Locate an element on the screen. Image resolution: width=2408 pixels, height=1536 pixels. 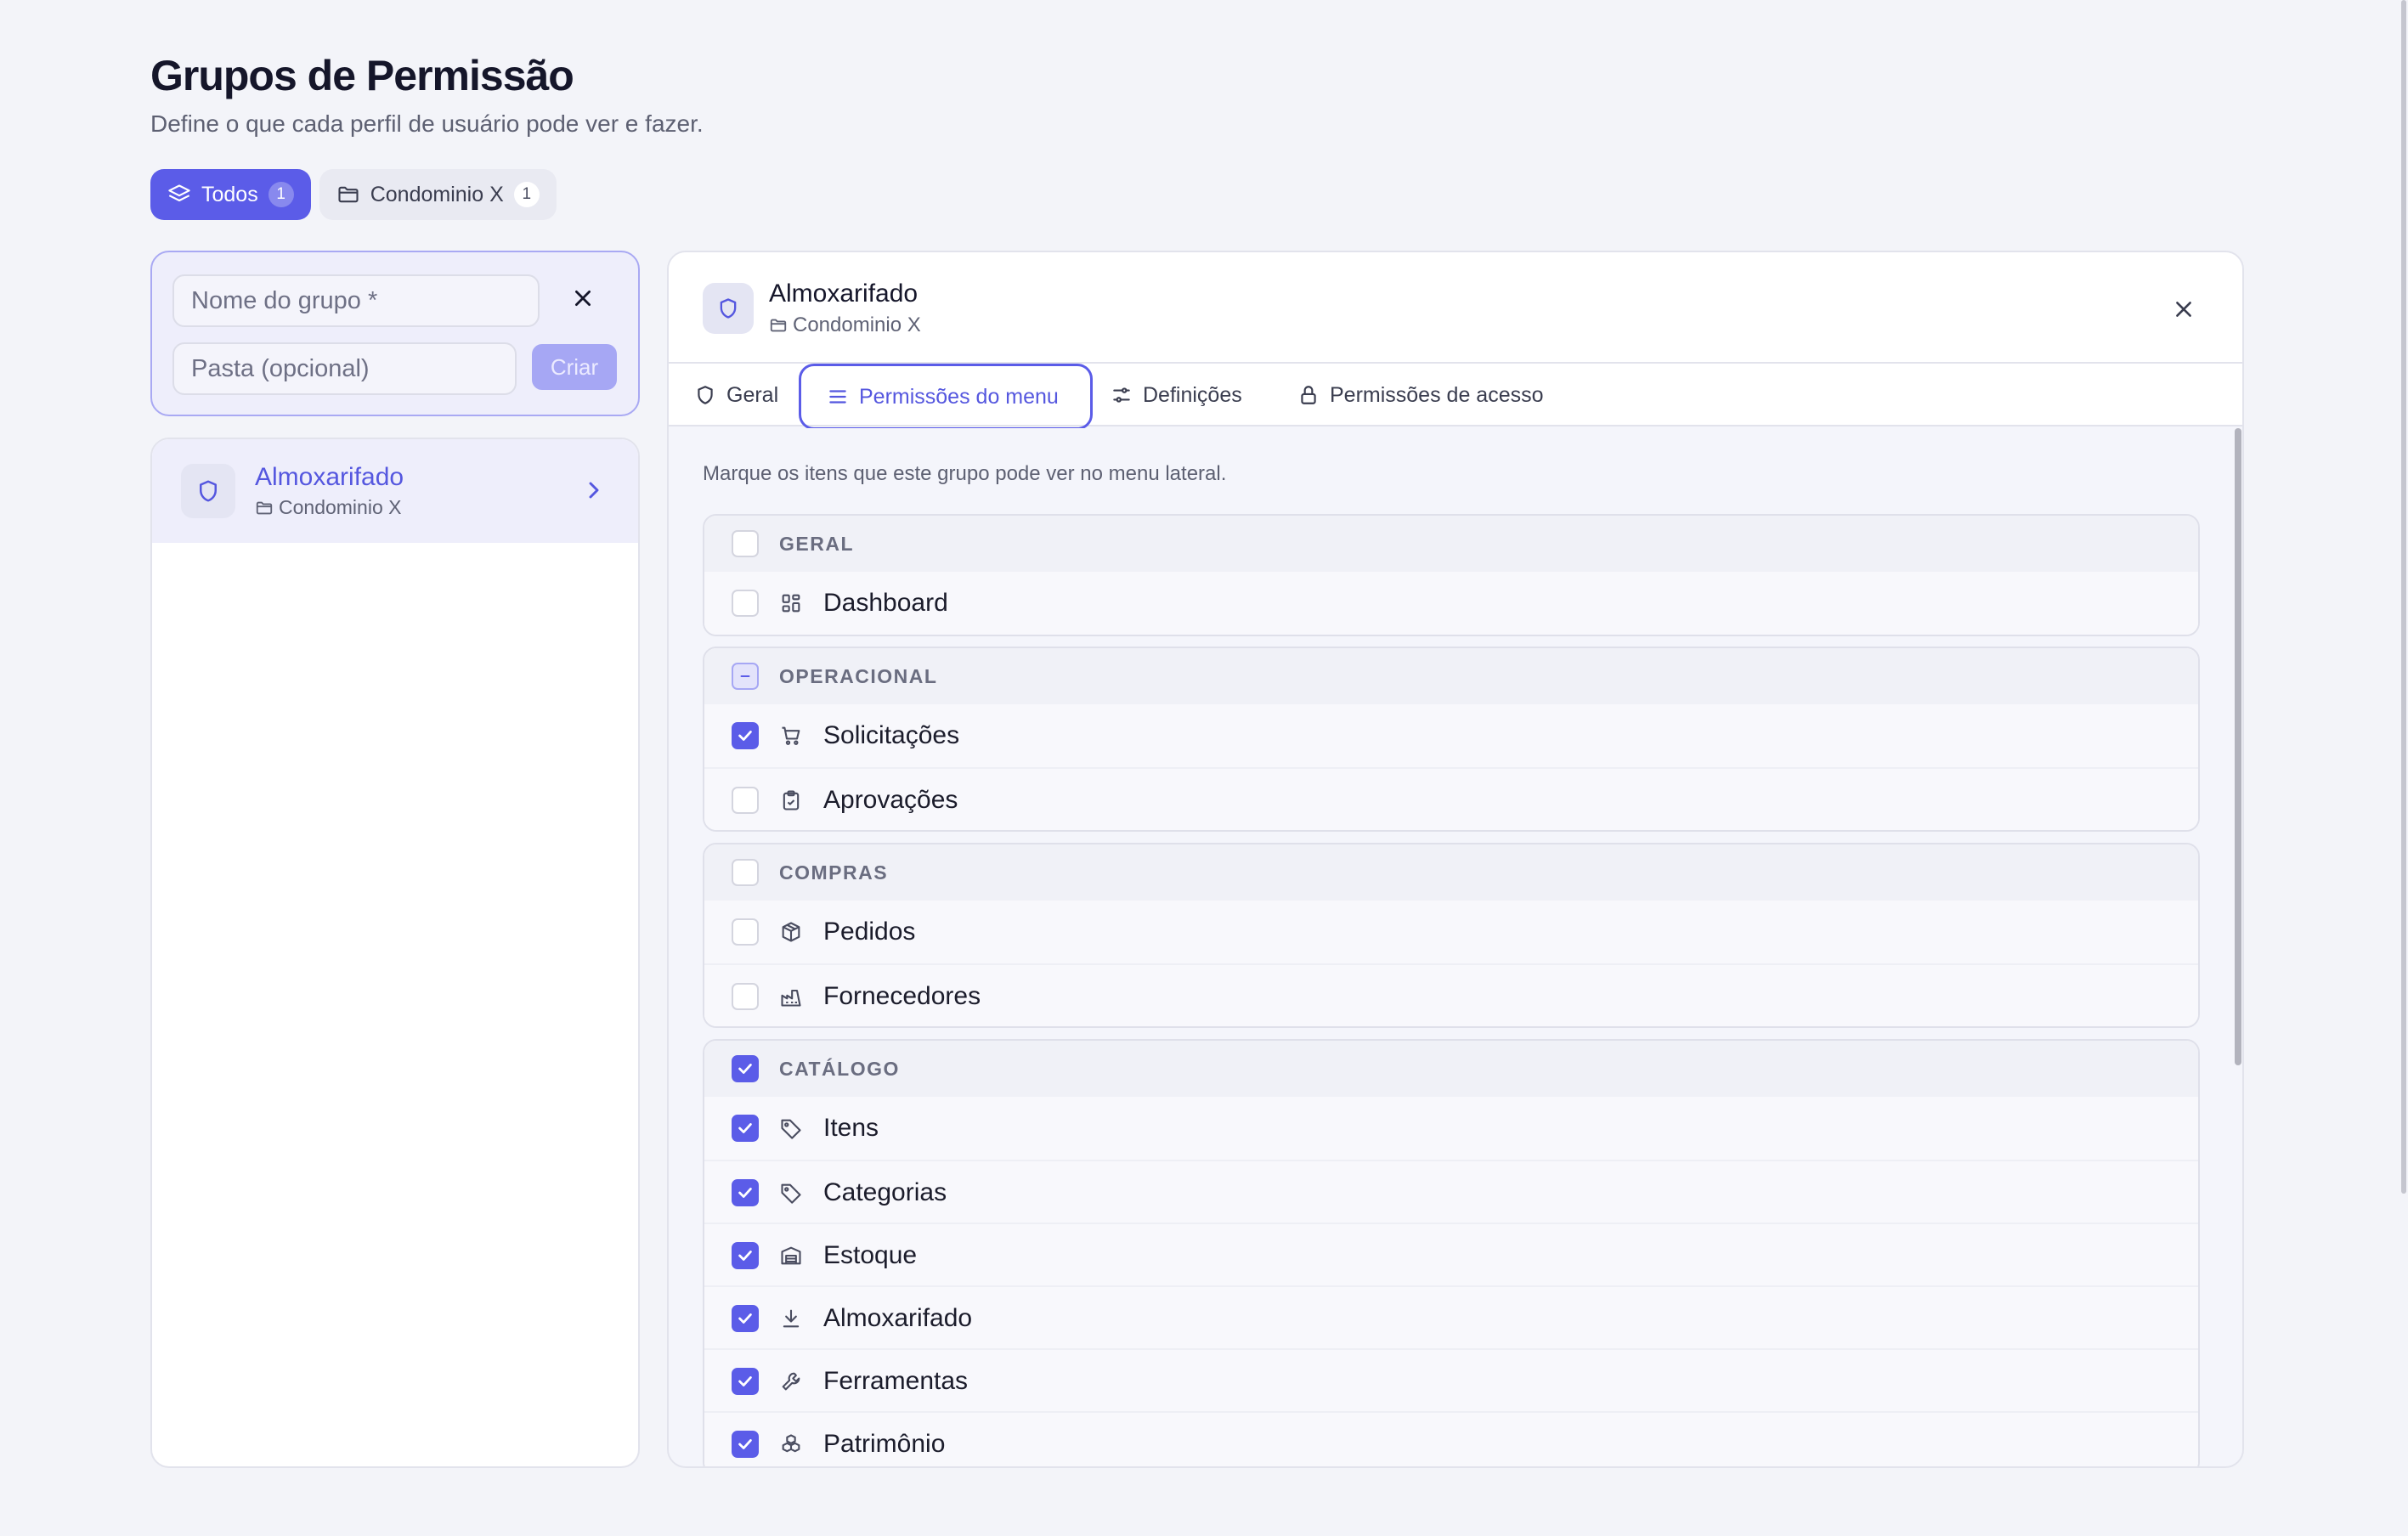
detail-title: Almoxarifado is located at coordinates (844, 294).